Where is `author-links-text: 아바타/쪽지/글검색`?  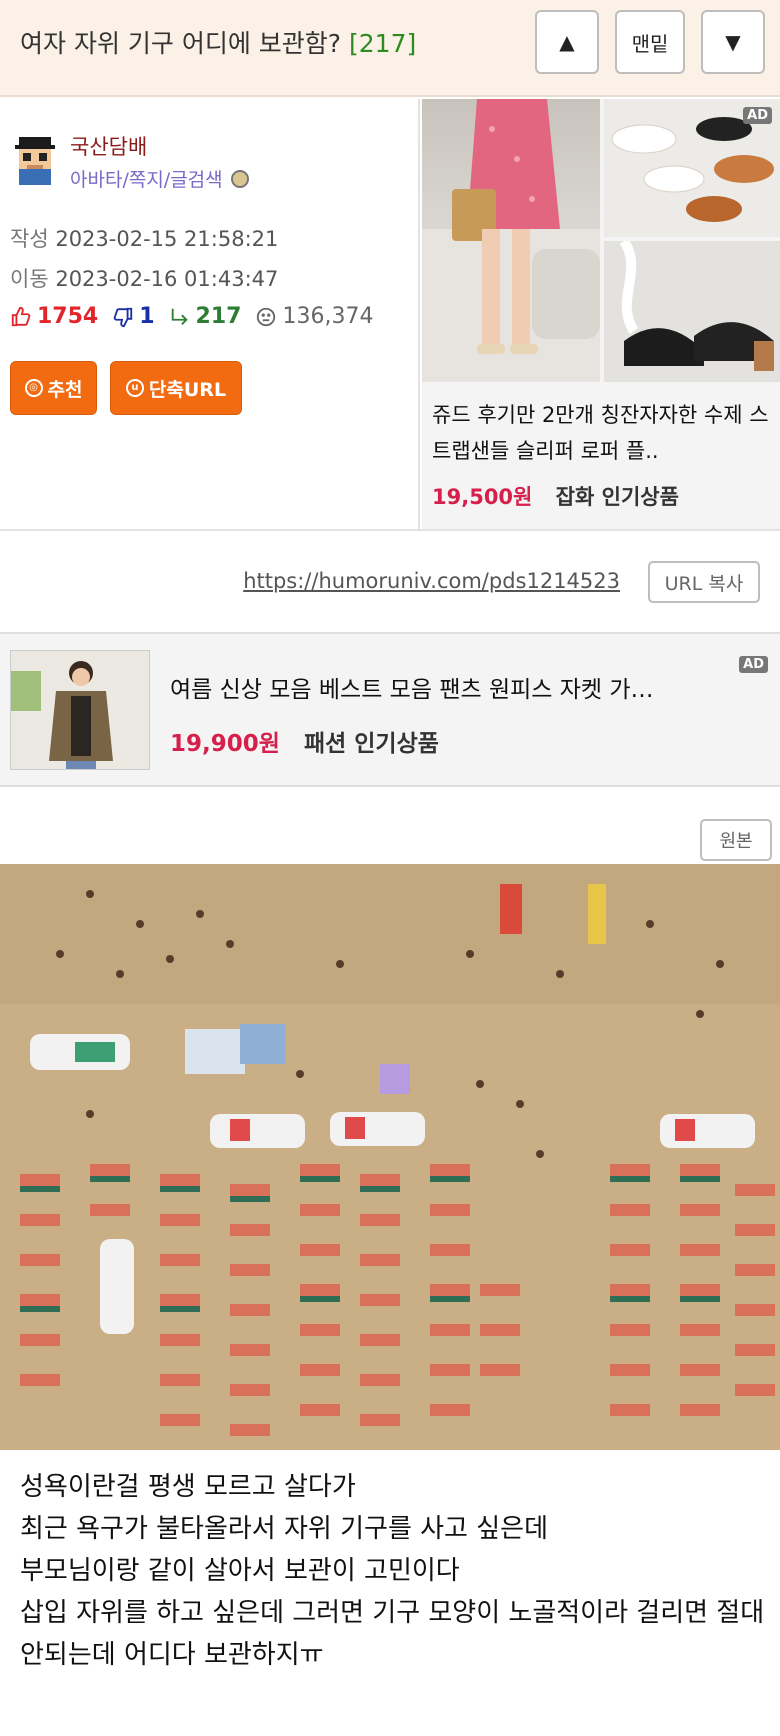 author-links-text: 아바타/쪽지/글검색 is located at coordinates (146, 178).